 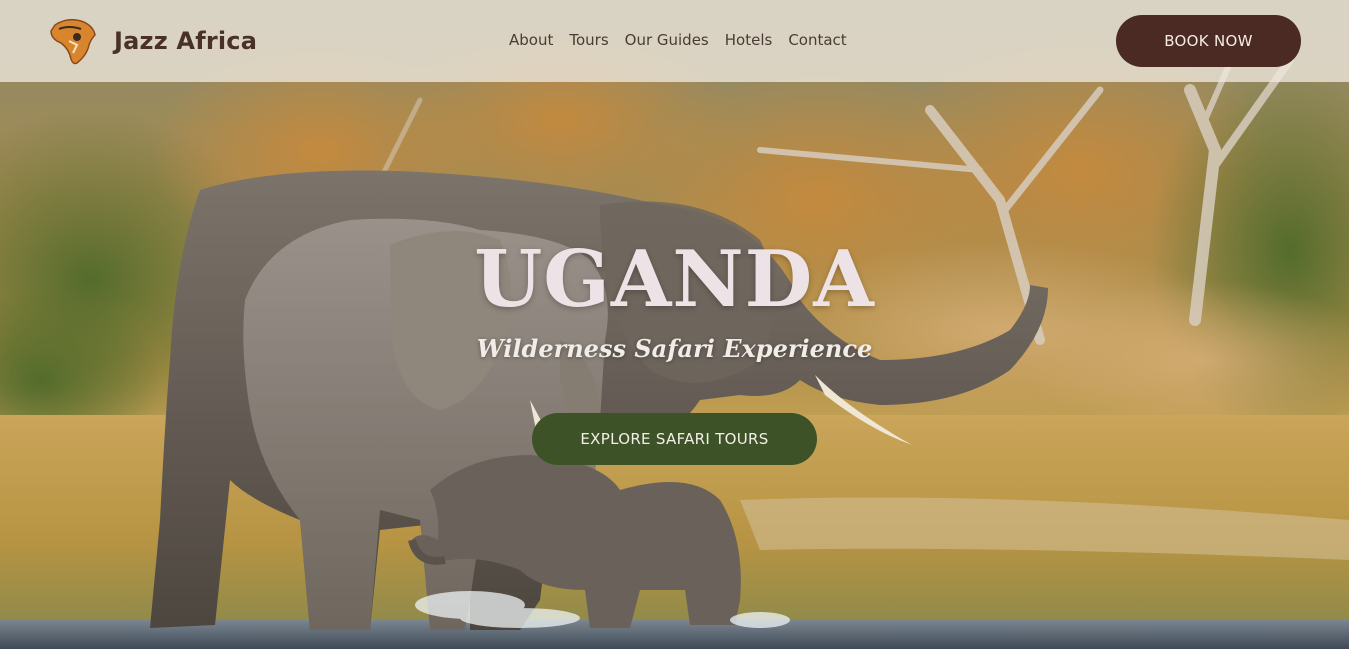 I want to click on nav-tours: Tours, so click(x=588, y=40).